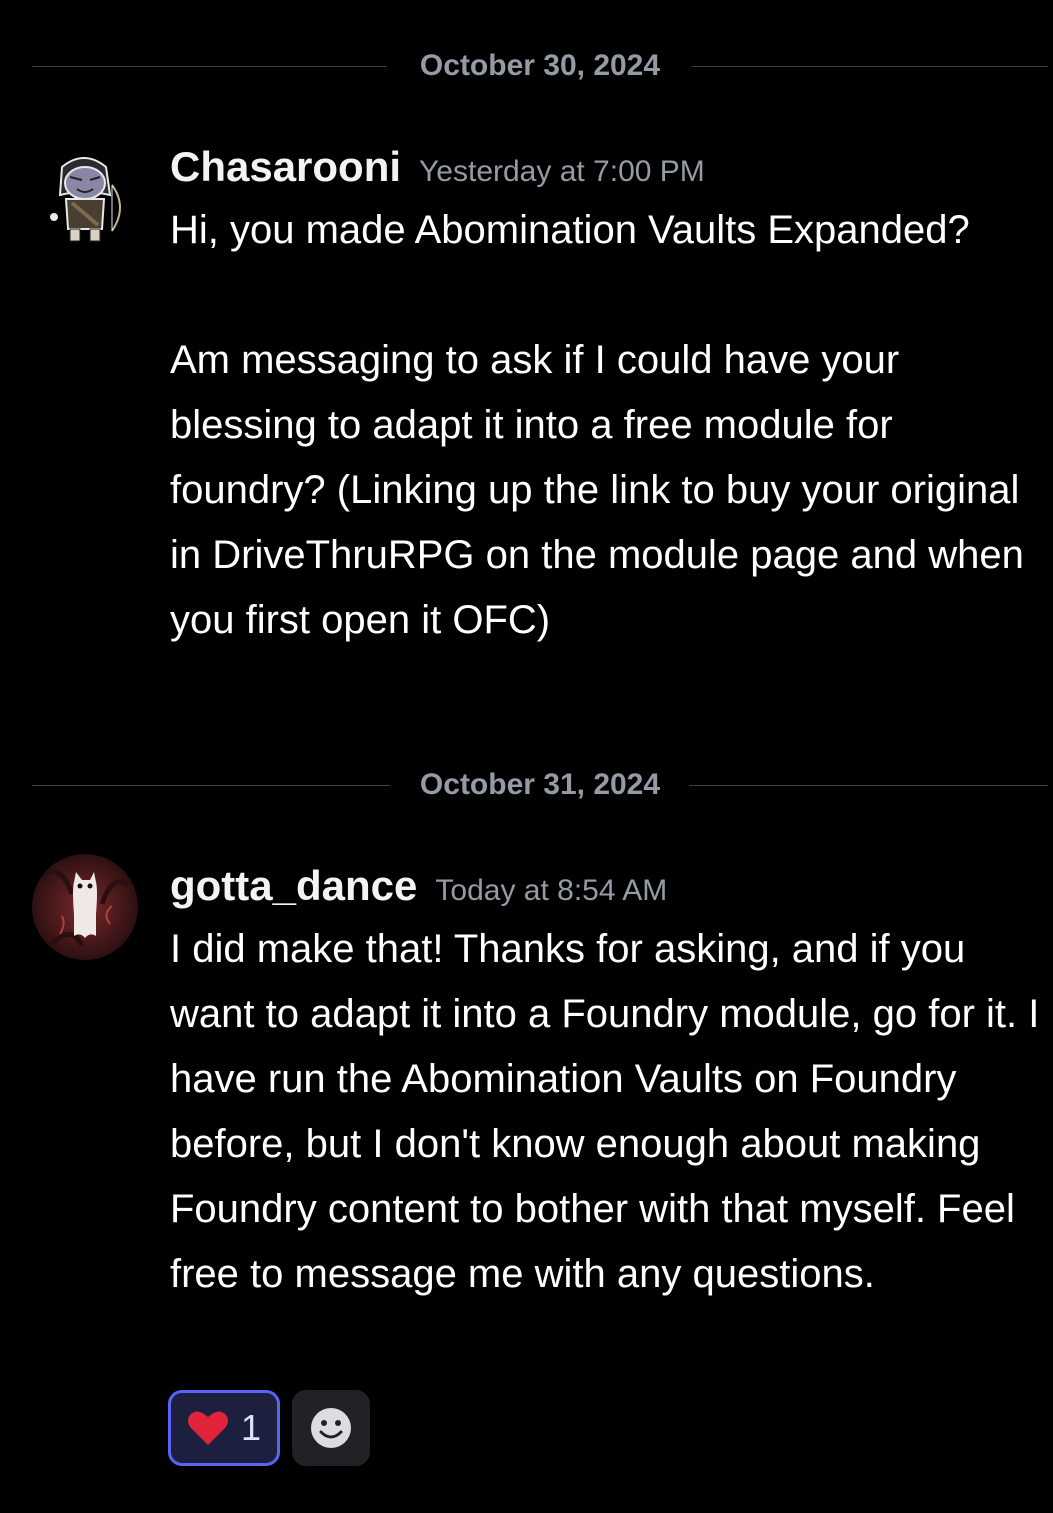 The image size is (1053, 1513). What do you see at coordinates (562, 171) in the screenshot?
I see `timestamp: Yesterday at 7:00 PM` at bounding box center [562, 171].